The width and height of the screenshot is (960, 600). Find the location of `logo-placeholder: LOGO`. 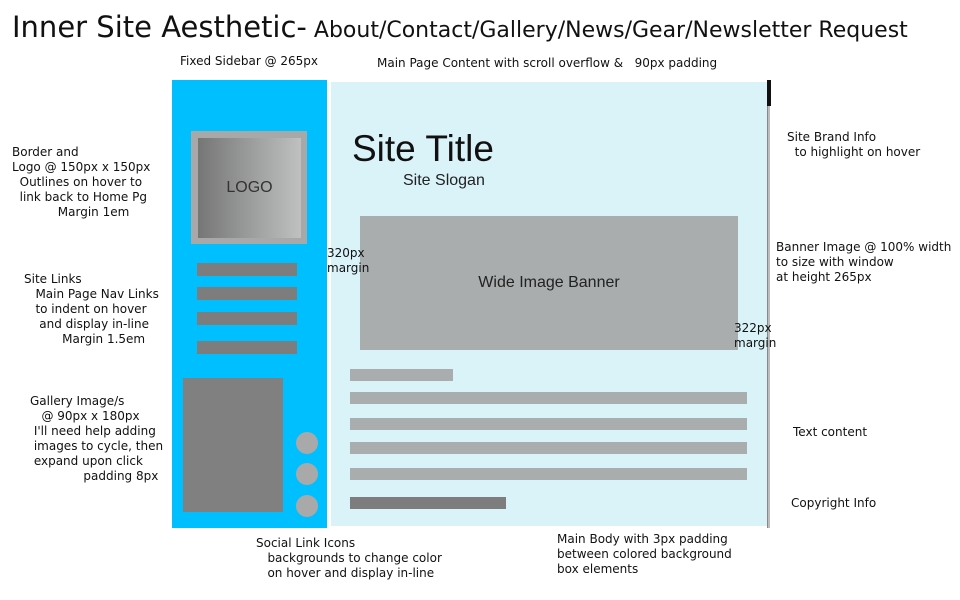

logo-placeholder: LOGO is located at coordinates (249, 188).